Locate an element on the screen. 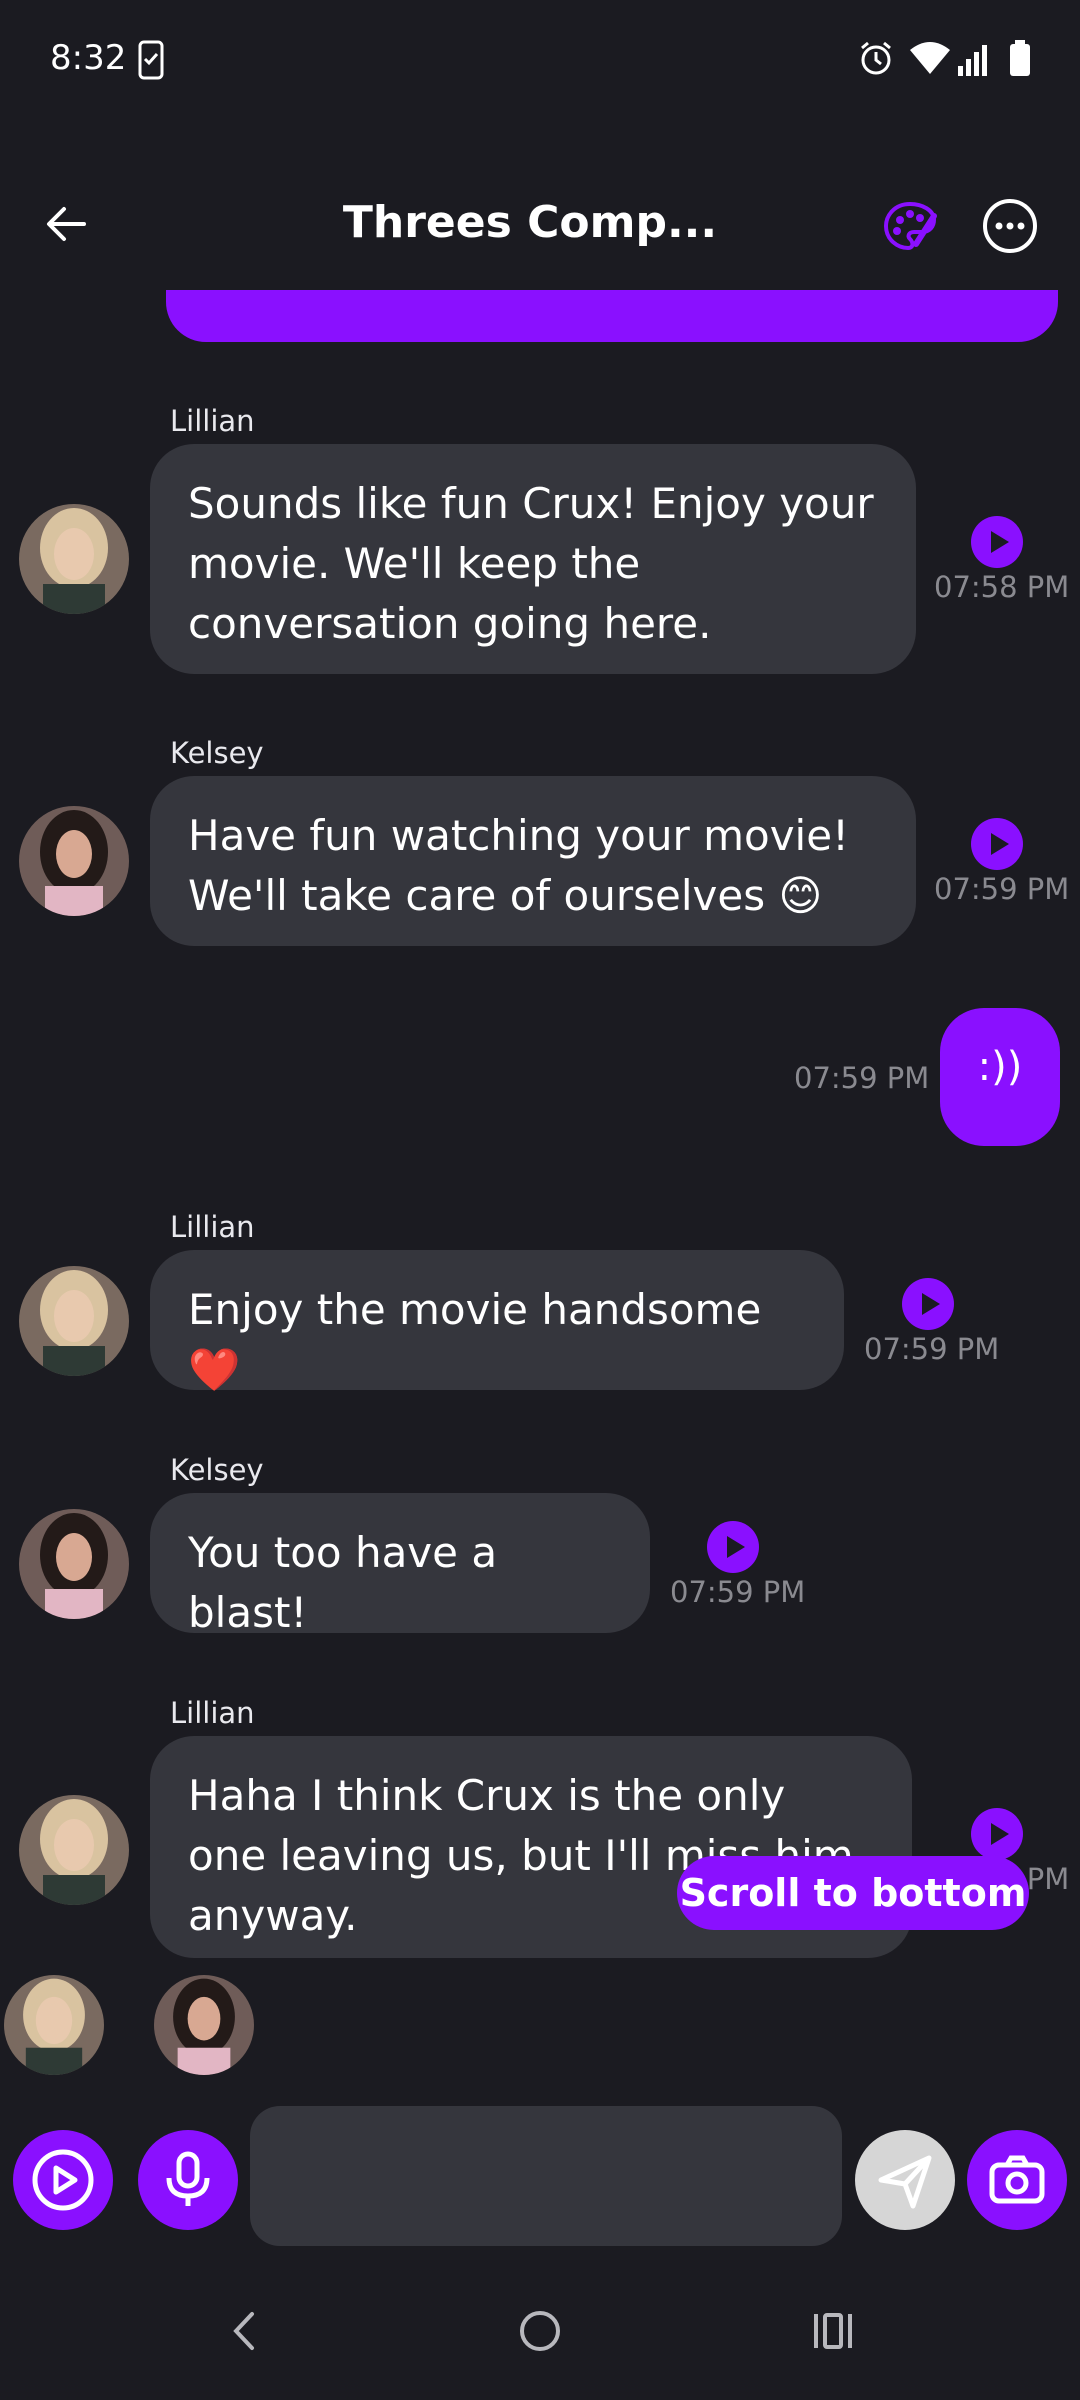  microphone-button is located at coordinates (188, 2180).